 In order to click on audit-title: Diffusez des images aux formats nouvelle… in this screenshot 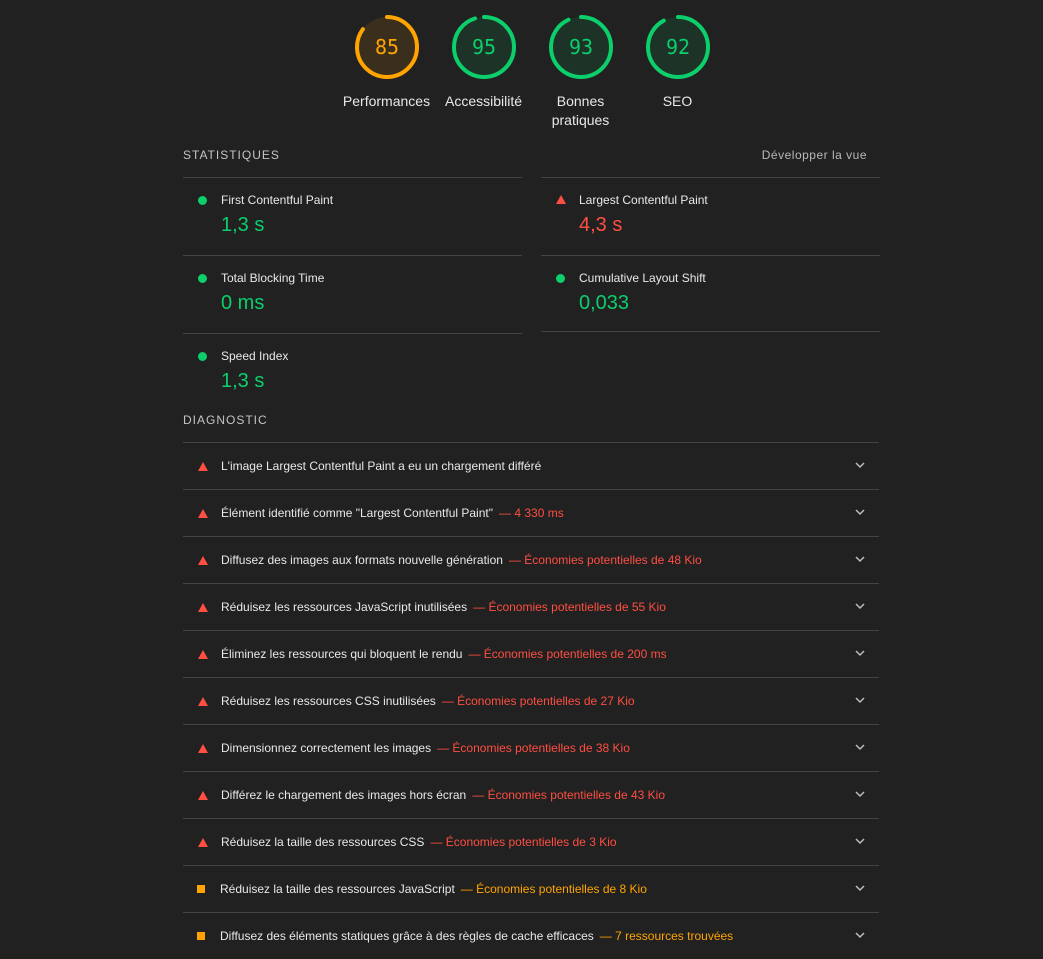, I will do `click(362, 560)`.